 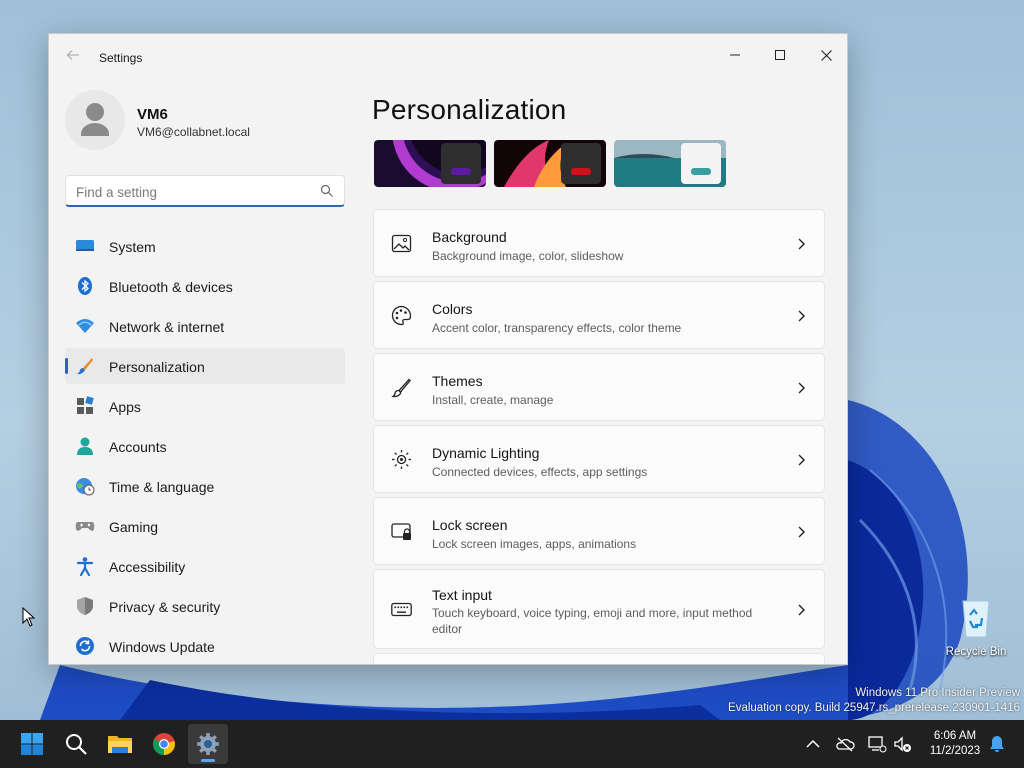 I want to click on sidebar-item-label: Bluetooth & devices, so click(x=171, y=287).